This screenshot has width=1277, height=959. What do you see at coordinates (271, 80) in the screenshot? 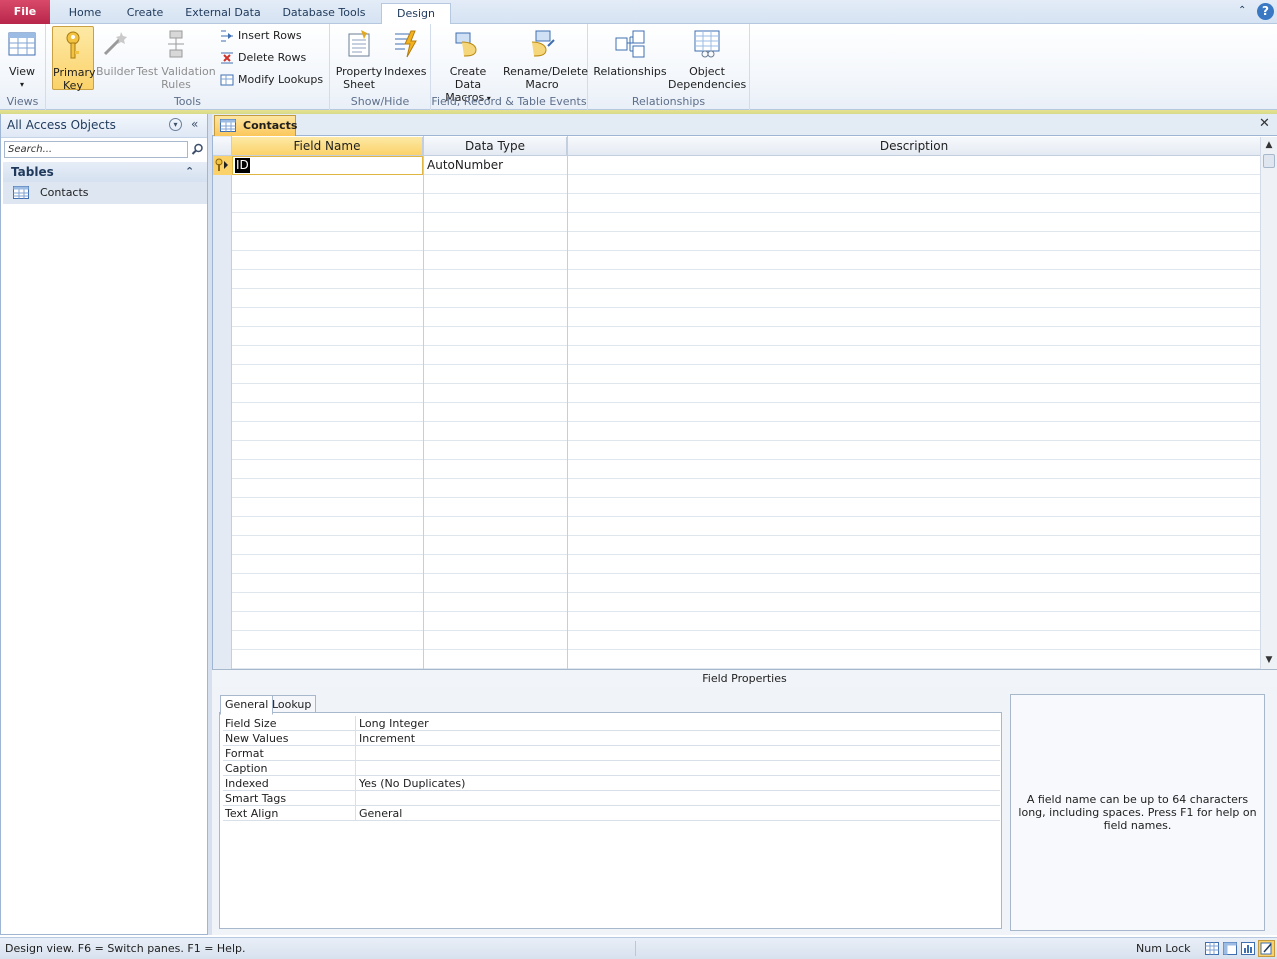
I see `modify-lookups-button: Modify Lookups` at bounding box center [271, 80].